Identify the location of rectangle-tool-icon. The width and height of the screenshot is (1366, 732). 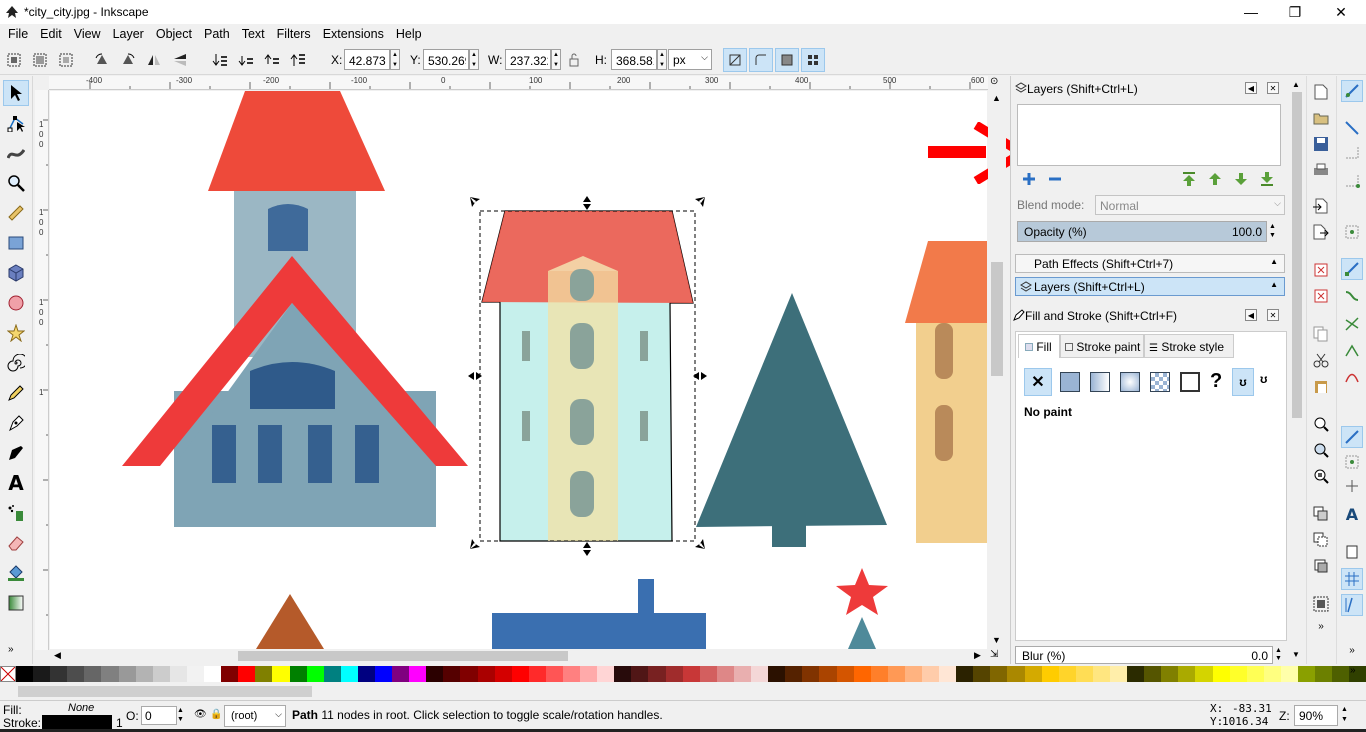
(16, 243).